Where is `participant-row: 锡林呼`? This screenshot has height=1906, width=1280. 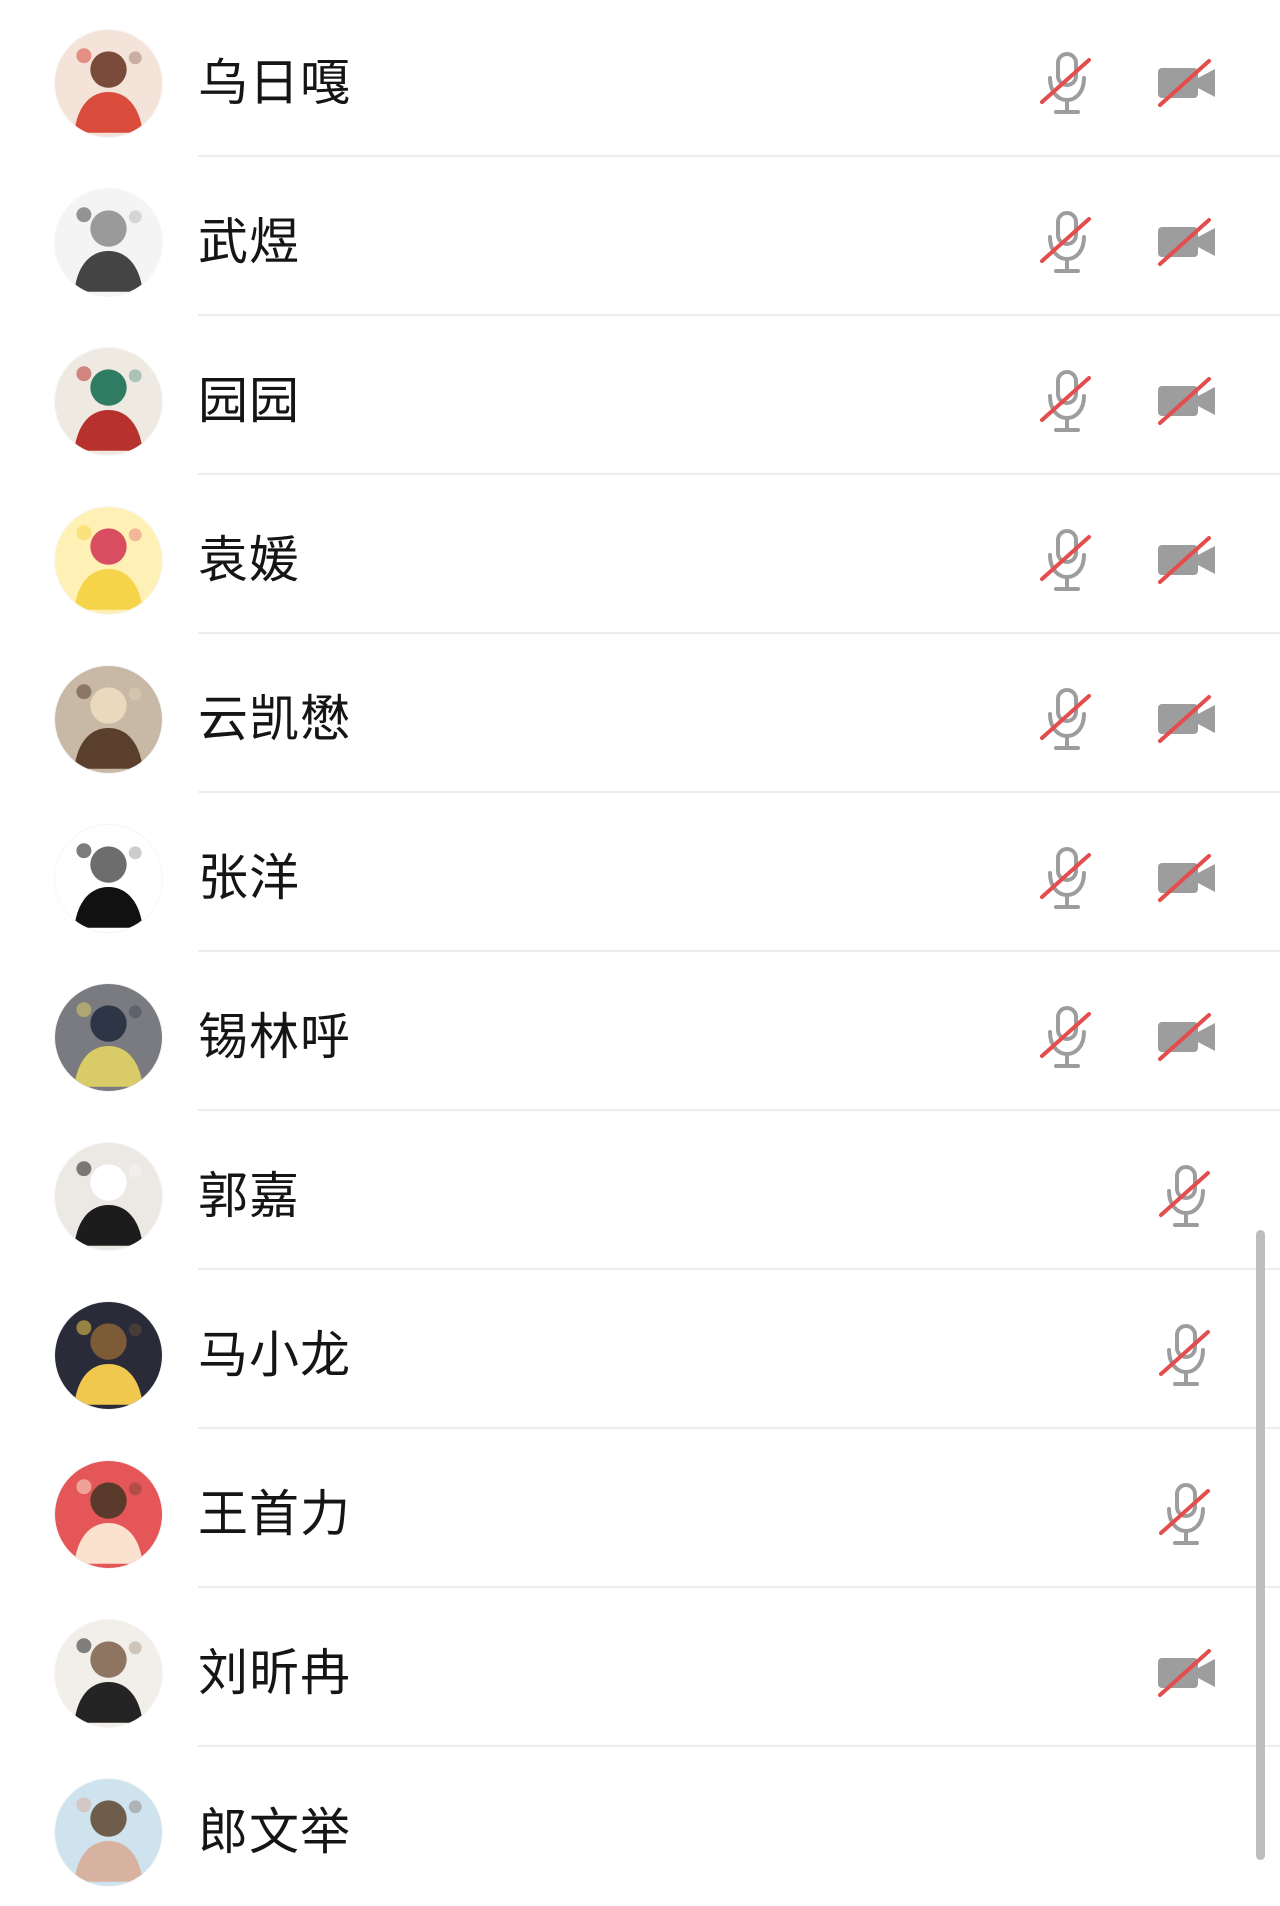 participant-row: 锡林呼 is located at coordinates (640, 1031).